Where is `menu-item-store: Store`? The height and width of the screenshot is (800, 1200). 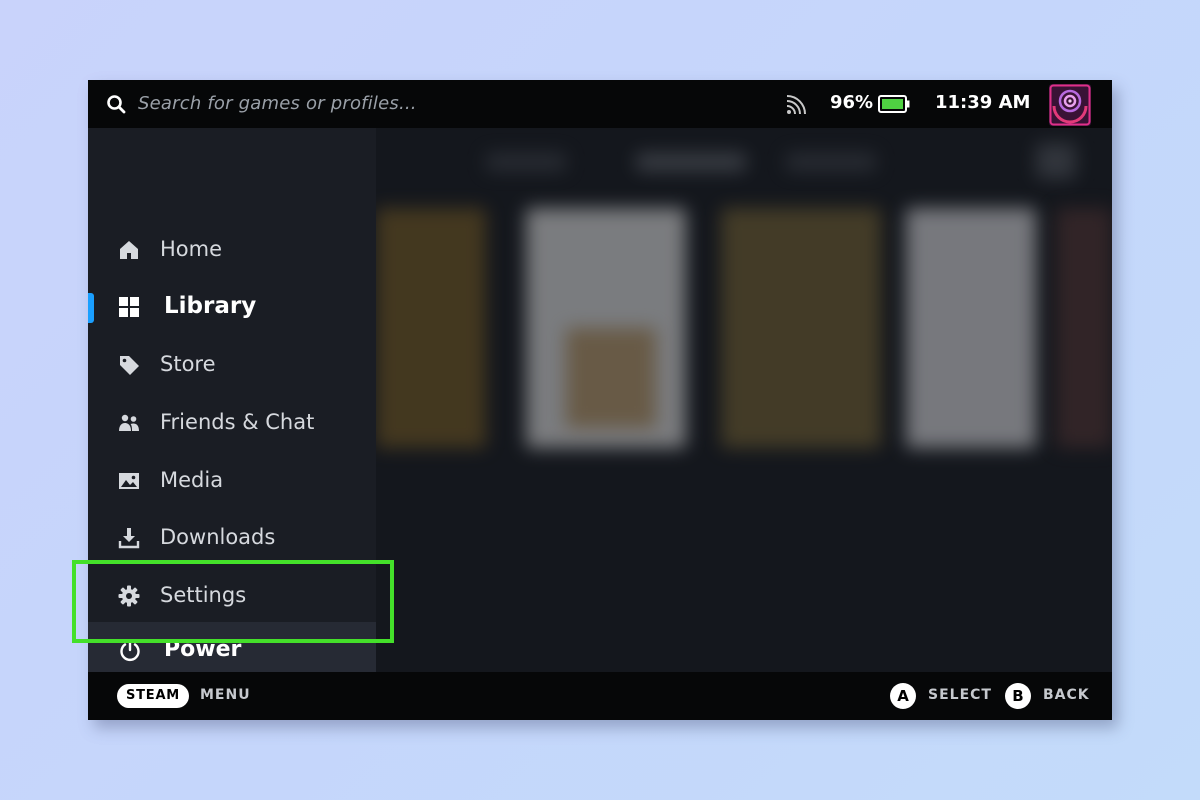 menu-item-store: Store is located at coordinates (232, 365).